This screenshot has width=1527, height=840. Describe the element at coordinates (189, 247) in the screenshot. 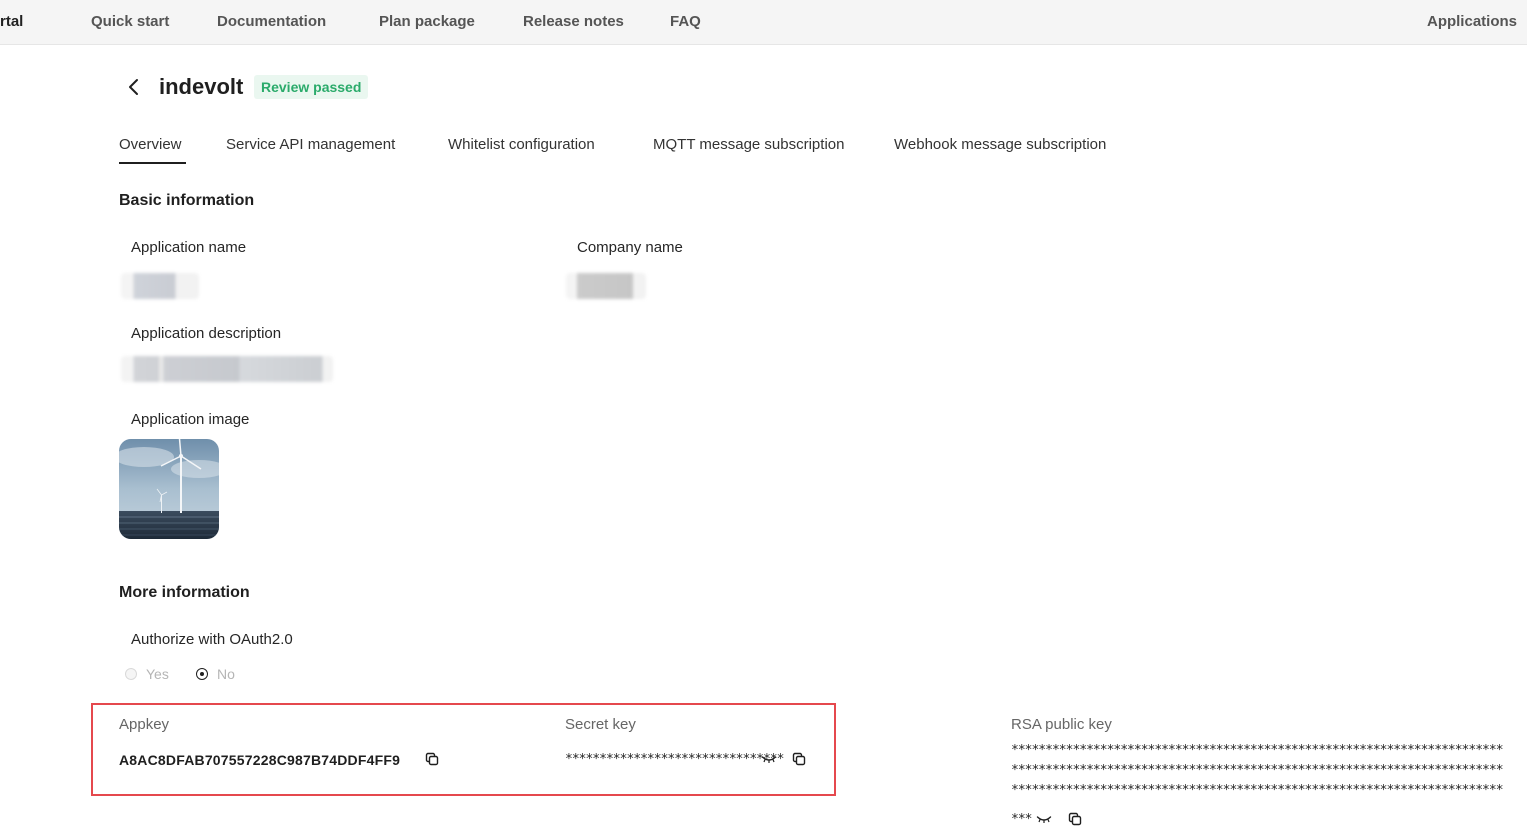

I see `application-name-label: Application name` at that location.